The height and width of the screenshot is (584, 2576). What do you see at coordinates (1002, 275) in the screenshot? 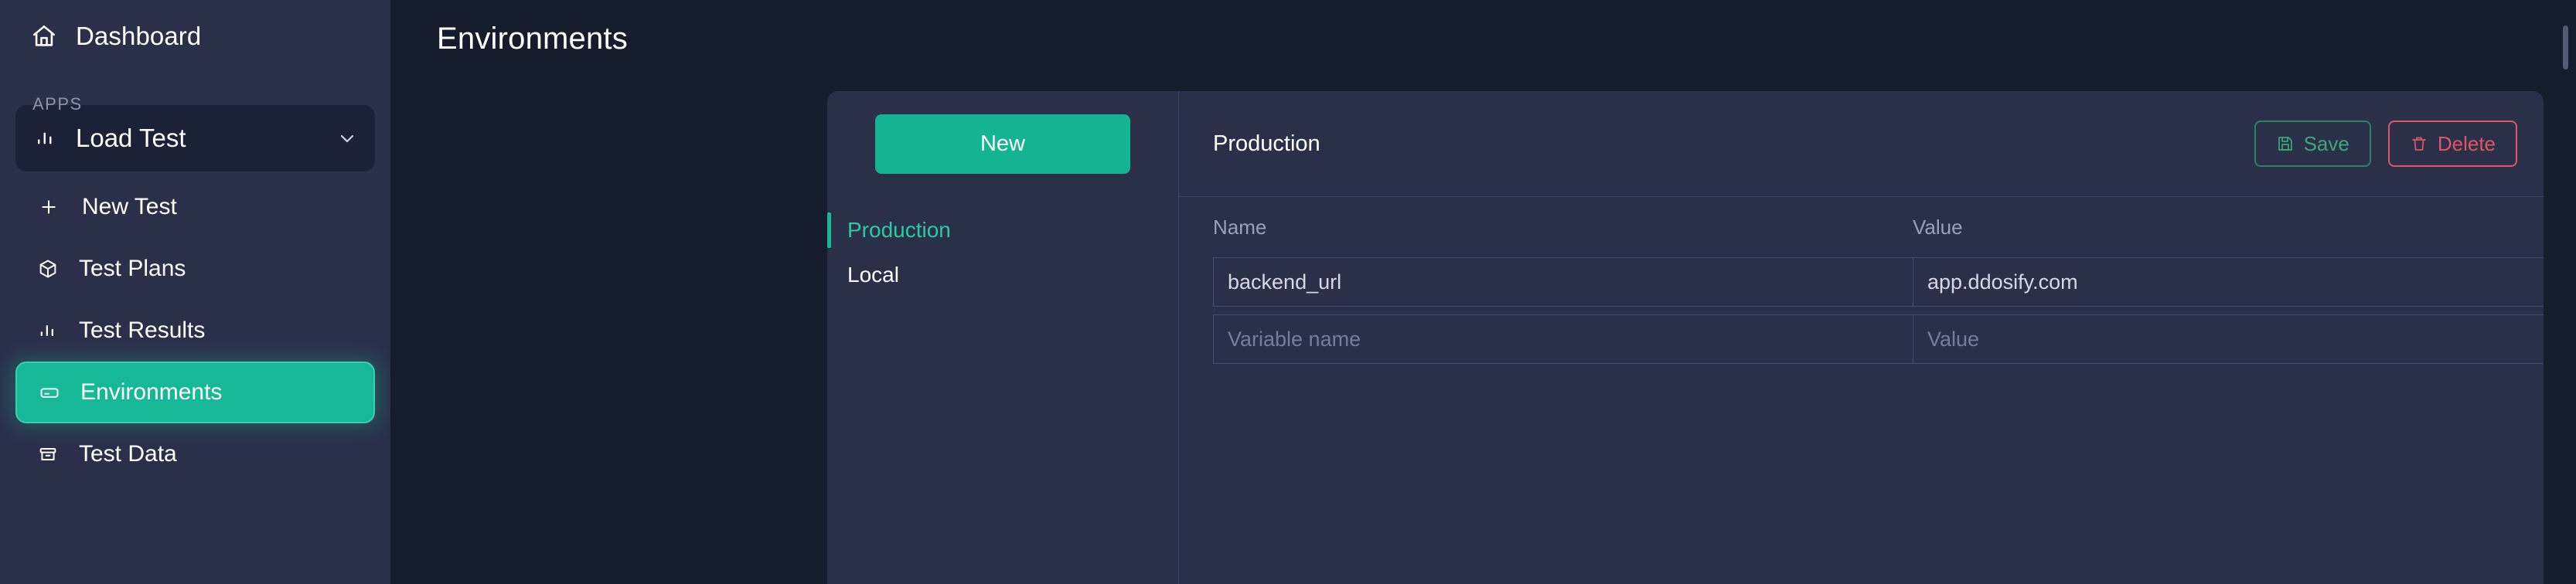
I see `environment-item-local: Local` at bounding box center [1002, 275].